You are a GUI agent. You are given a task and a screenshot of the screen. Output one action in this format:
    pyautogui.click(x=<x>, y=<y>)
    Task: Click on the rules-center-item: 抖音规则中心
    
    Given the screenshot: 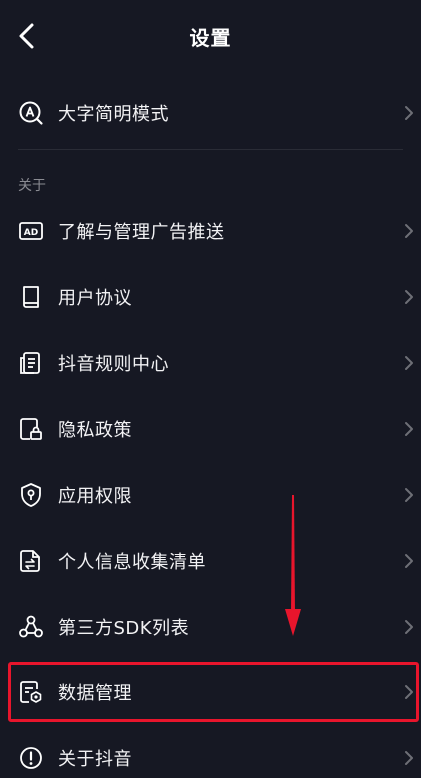 What is the action you would take?
    pyautogui.click(x=210, y=363)
    